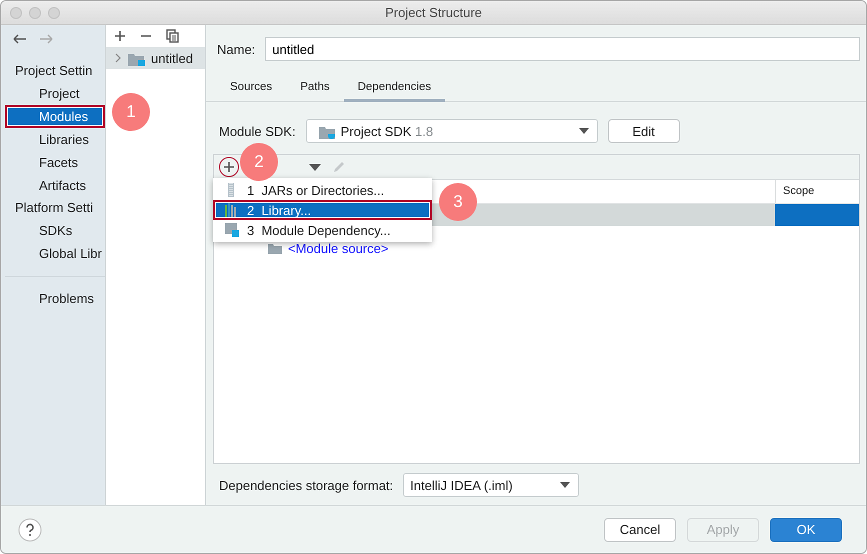 This screenshot has height=554, width=867. What do you see at coordinates (491, 485) in the screenshot?
I see `format-dropdown: IntelliJ IDEA (.iml)` at bounding box center [491, 485].